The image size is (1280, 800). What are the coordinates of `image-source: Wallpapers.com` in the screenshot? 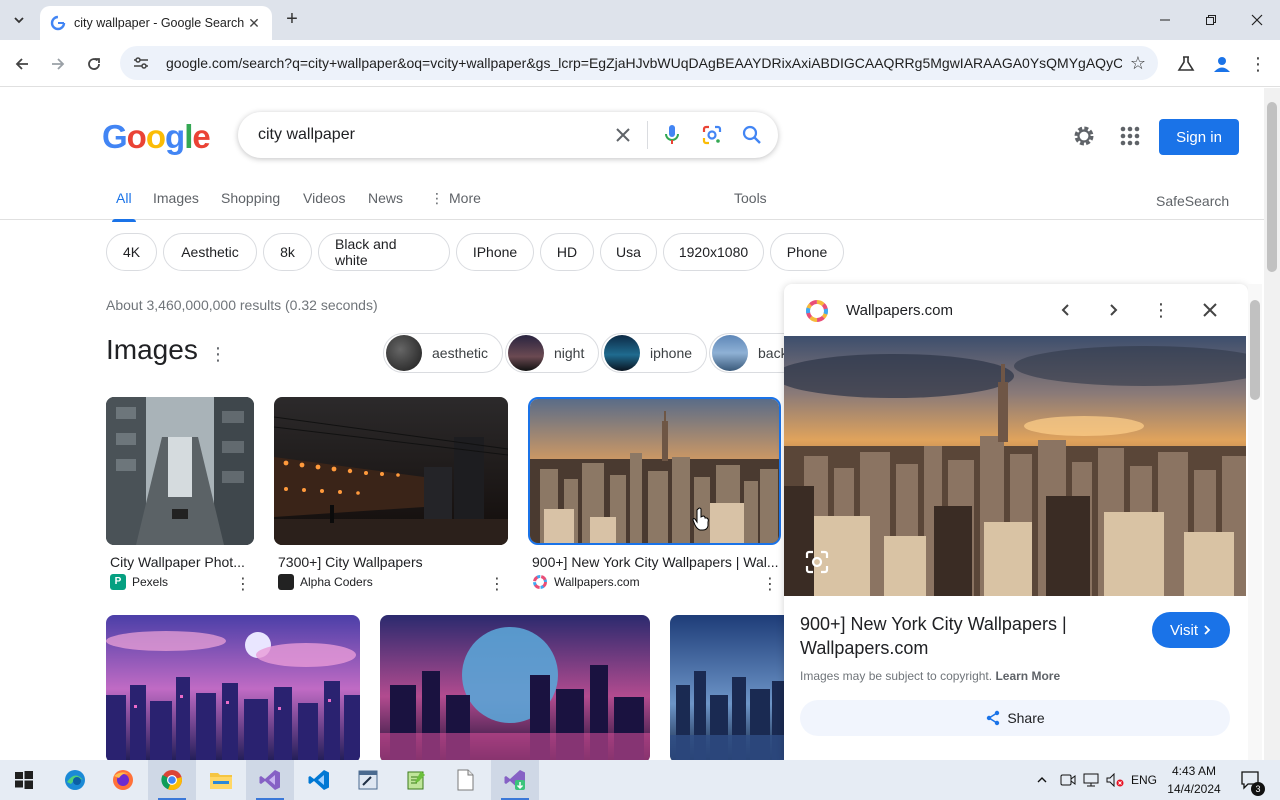 It's located at (586, 582).